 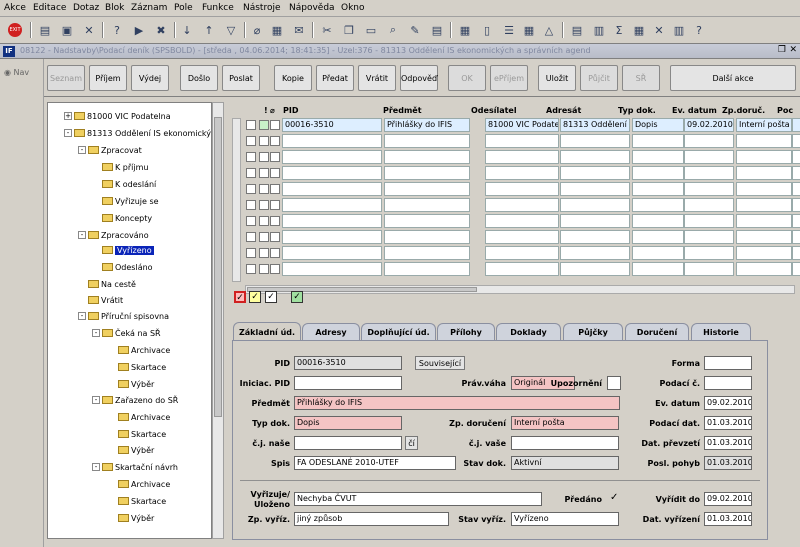 I want to click on status-checkbox-green: ✓, so click(x=297, y=297).